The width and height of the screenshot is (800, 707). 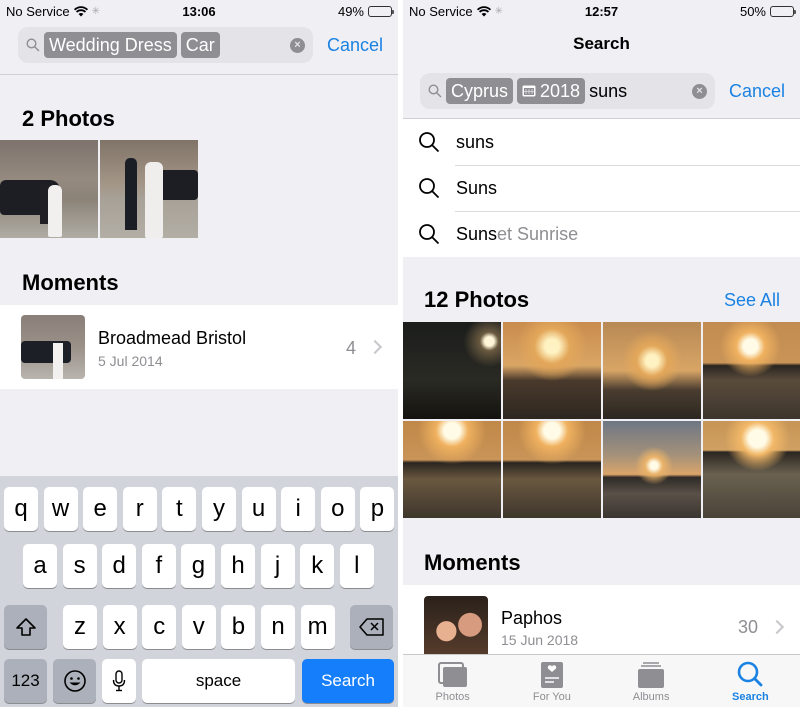 I want to click on key-r: r, so click(x=139, y=509).